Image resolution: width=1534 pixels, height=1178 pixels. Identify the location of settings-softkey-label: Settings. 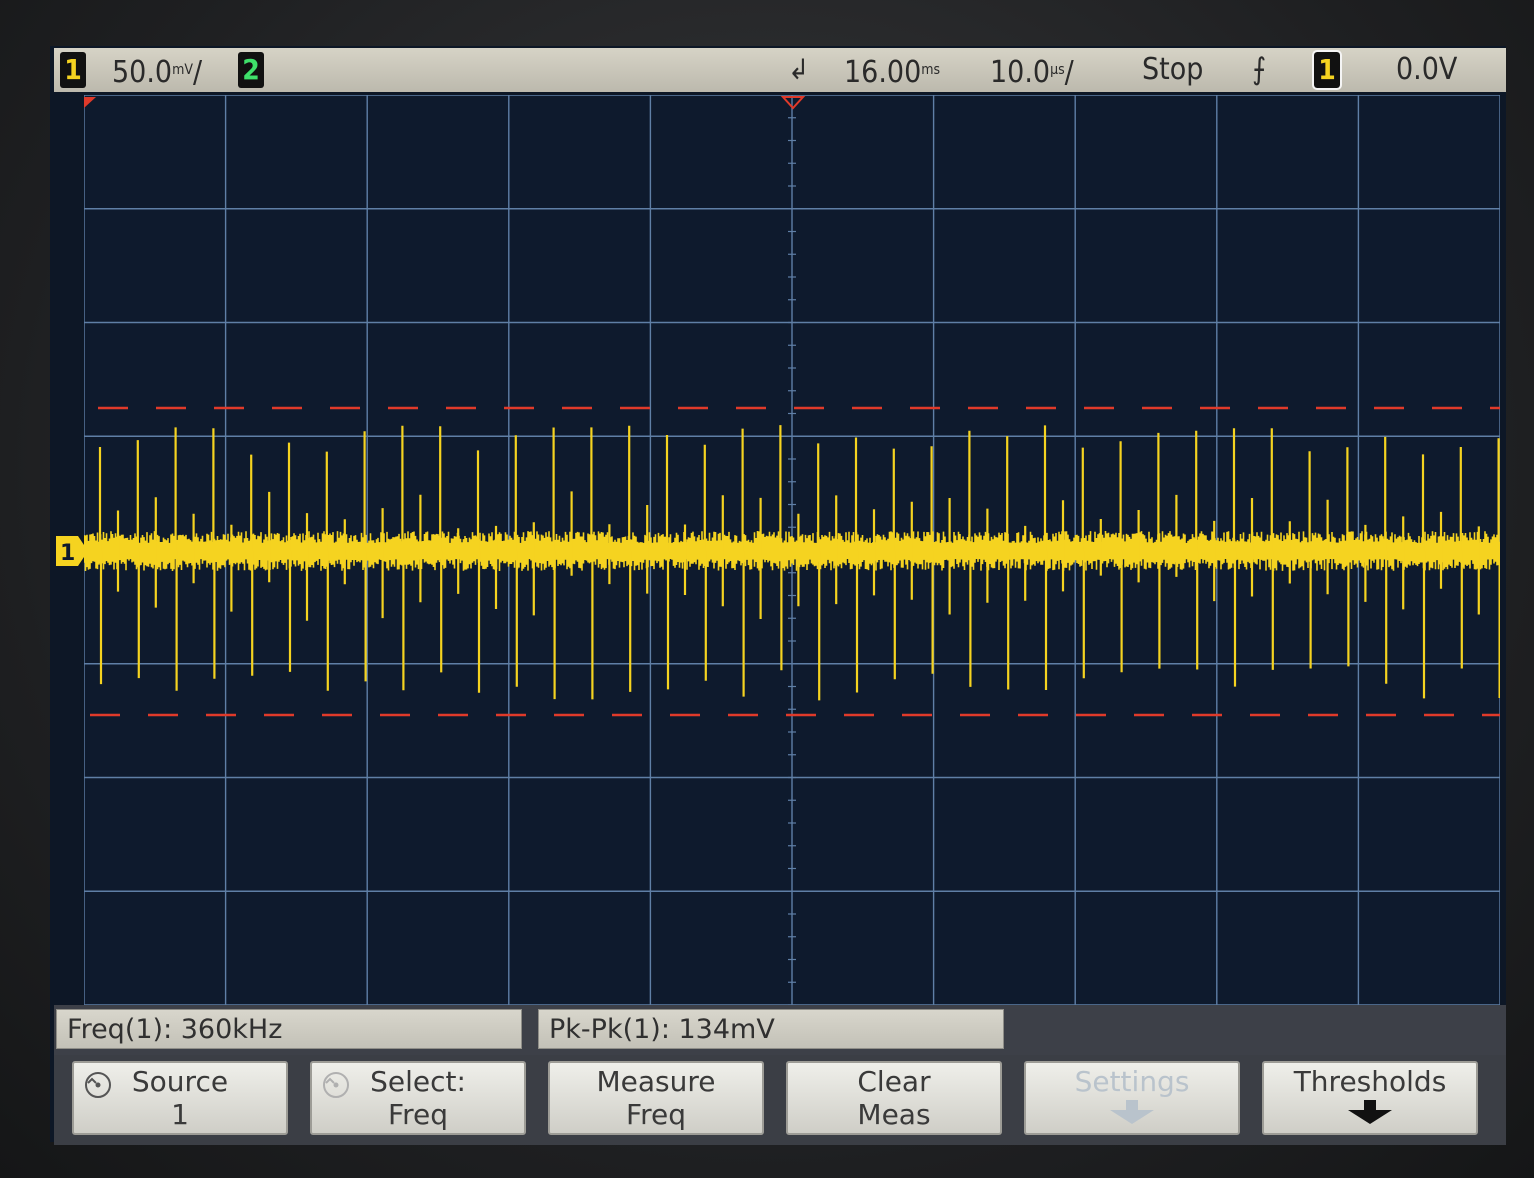
(1132, 1081).